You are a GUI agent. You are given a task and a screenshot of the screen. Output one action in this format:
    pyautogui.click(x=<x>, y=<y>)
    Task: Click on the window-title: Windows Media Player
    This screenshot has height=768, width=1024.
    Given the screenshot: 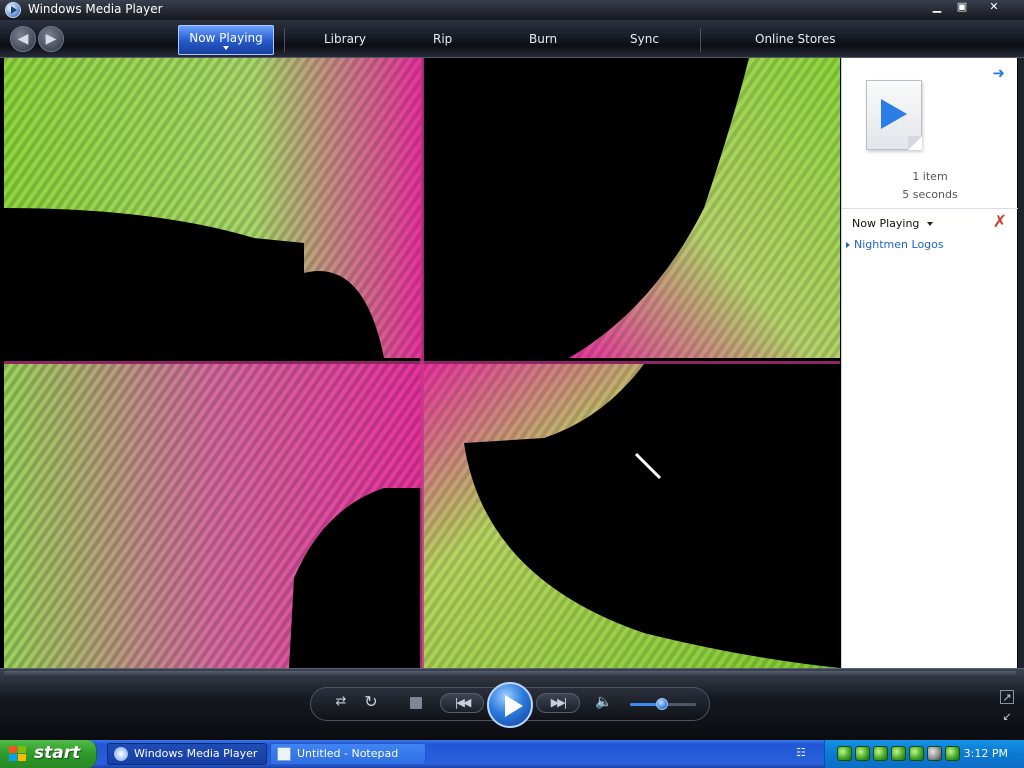 What is the action you would take?
    pyautogui.click(x=95, y=9)
    